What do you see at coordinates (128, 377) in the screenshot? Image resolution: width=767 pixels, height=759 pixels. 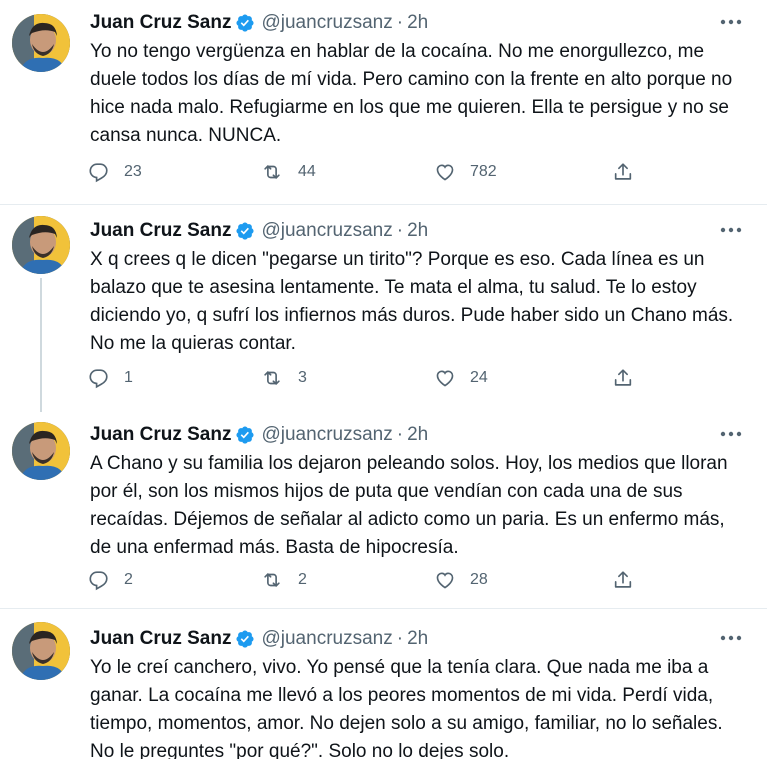 I see `reply-count: 1` at bounding box center [128, 377].